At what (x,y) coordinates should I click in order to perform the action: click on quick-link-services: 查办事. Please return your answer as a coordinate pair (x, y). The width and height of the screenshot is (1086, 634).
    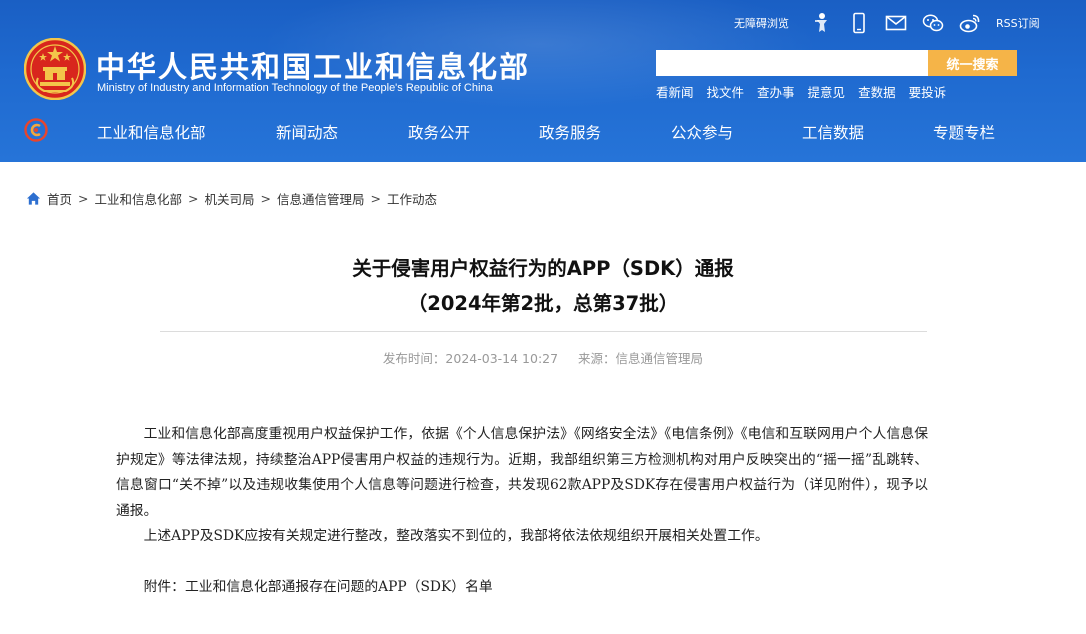
    Looking at the image, I should click on (776, 91).